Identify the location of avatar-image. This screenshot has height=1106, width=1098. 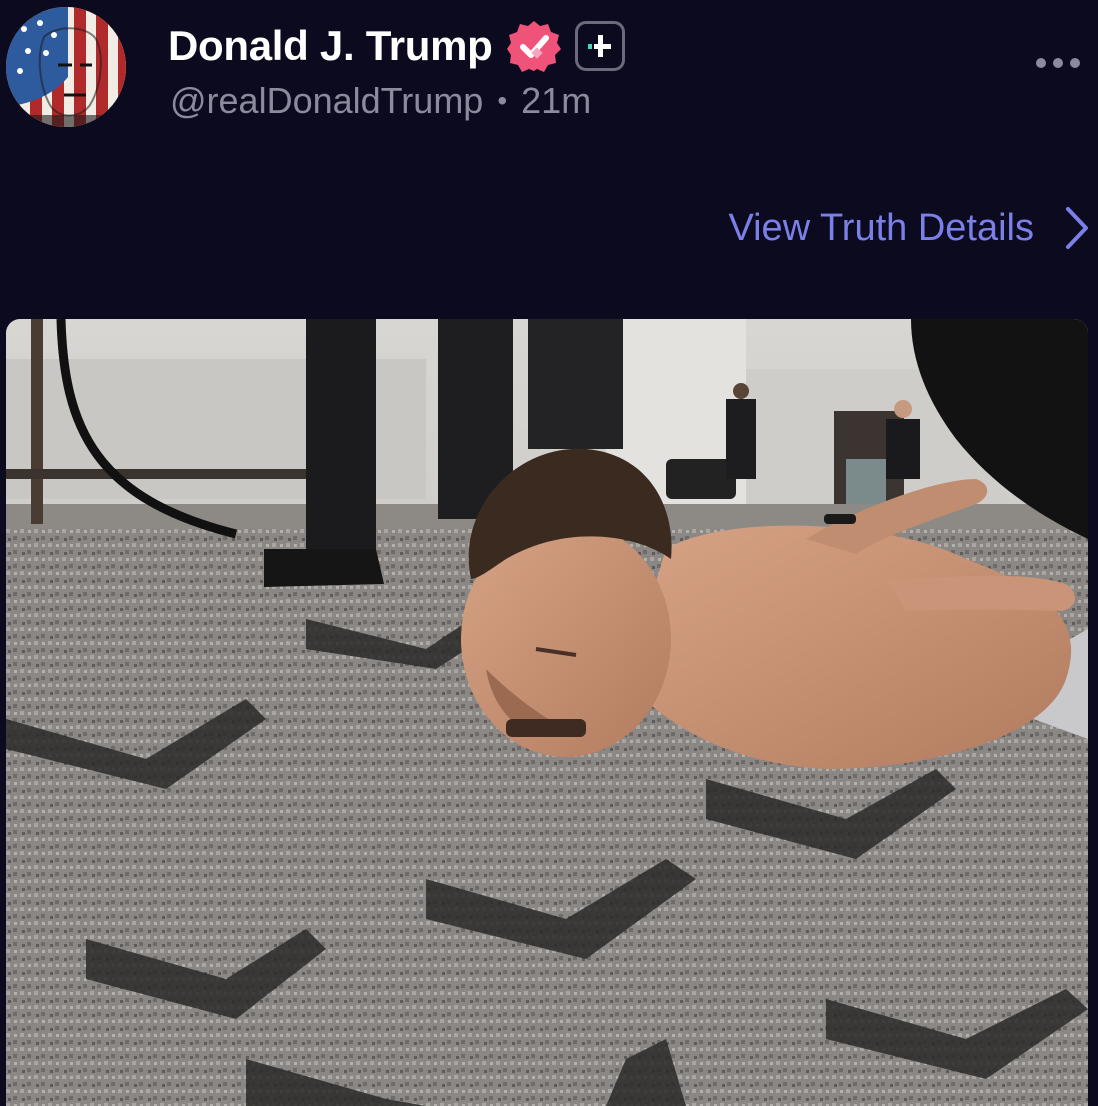
(66, 67).